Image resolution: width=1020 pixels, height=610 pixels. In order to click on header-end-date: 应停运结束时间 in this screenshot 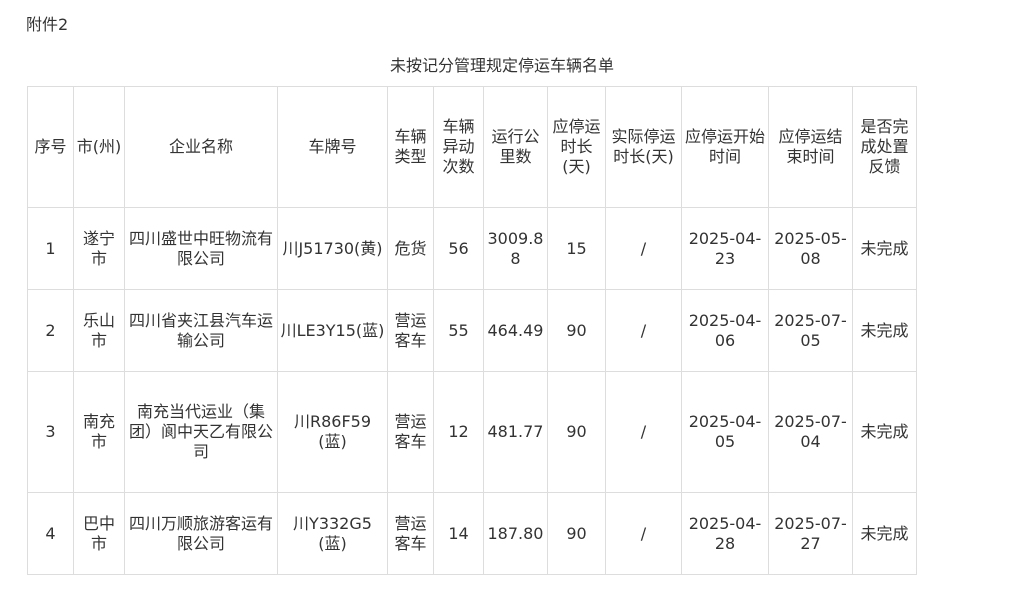, I will do `click(810, 147)`.